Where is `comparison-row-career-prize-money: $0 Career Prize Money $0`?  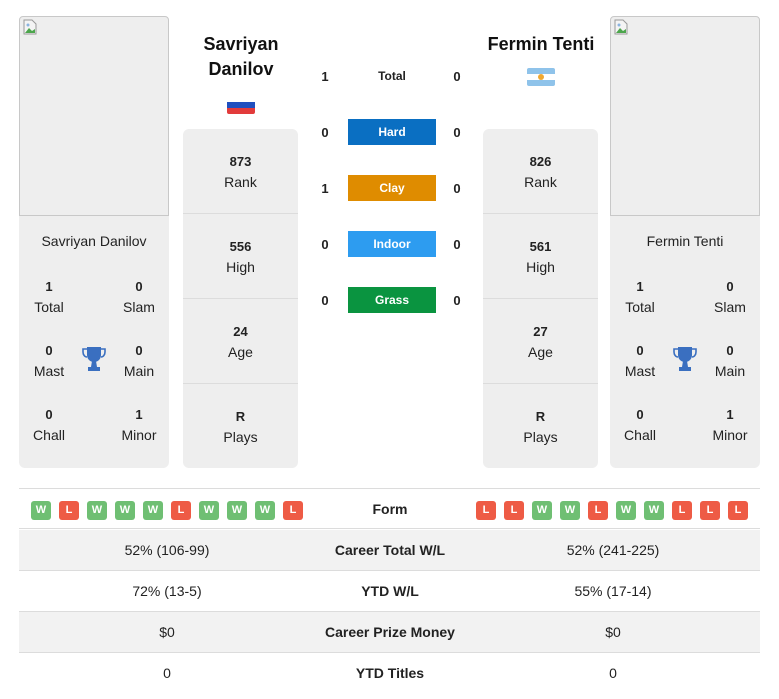 comparison-row-career-prize-money: $0 Career Prize Money $0 is located at coordinates (389, 632).